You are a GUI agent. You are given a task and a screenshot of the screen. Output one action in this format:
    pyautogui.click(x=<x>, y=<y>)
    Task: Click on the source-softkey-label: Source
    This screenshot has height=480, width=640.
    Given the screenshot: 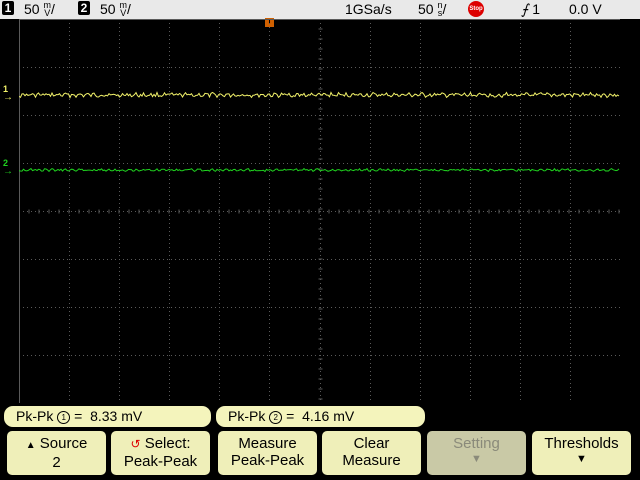 What is the action you would take?
    pyautogui.click(x=63, y=443)
    